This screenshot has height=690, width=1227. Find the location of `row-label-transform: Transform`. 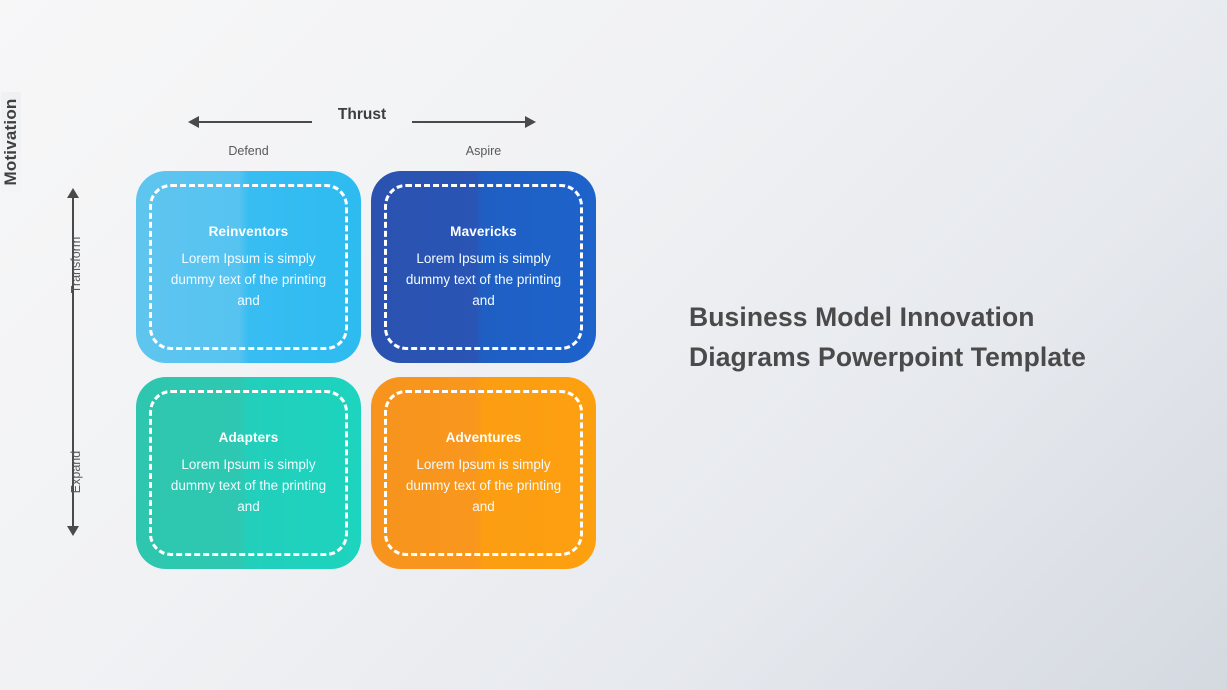

row-label-transform: Transform is located at coordinates (76, 265).